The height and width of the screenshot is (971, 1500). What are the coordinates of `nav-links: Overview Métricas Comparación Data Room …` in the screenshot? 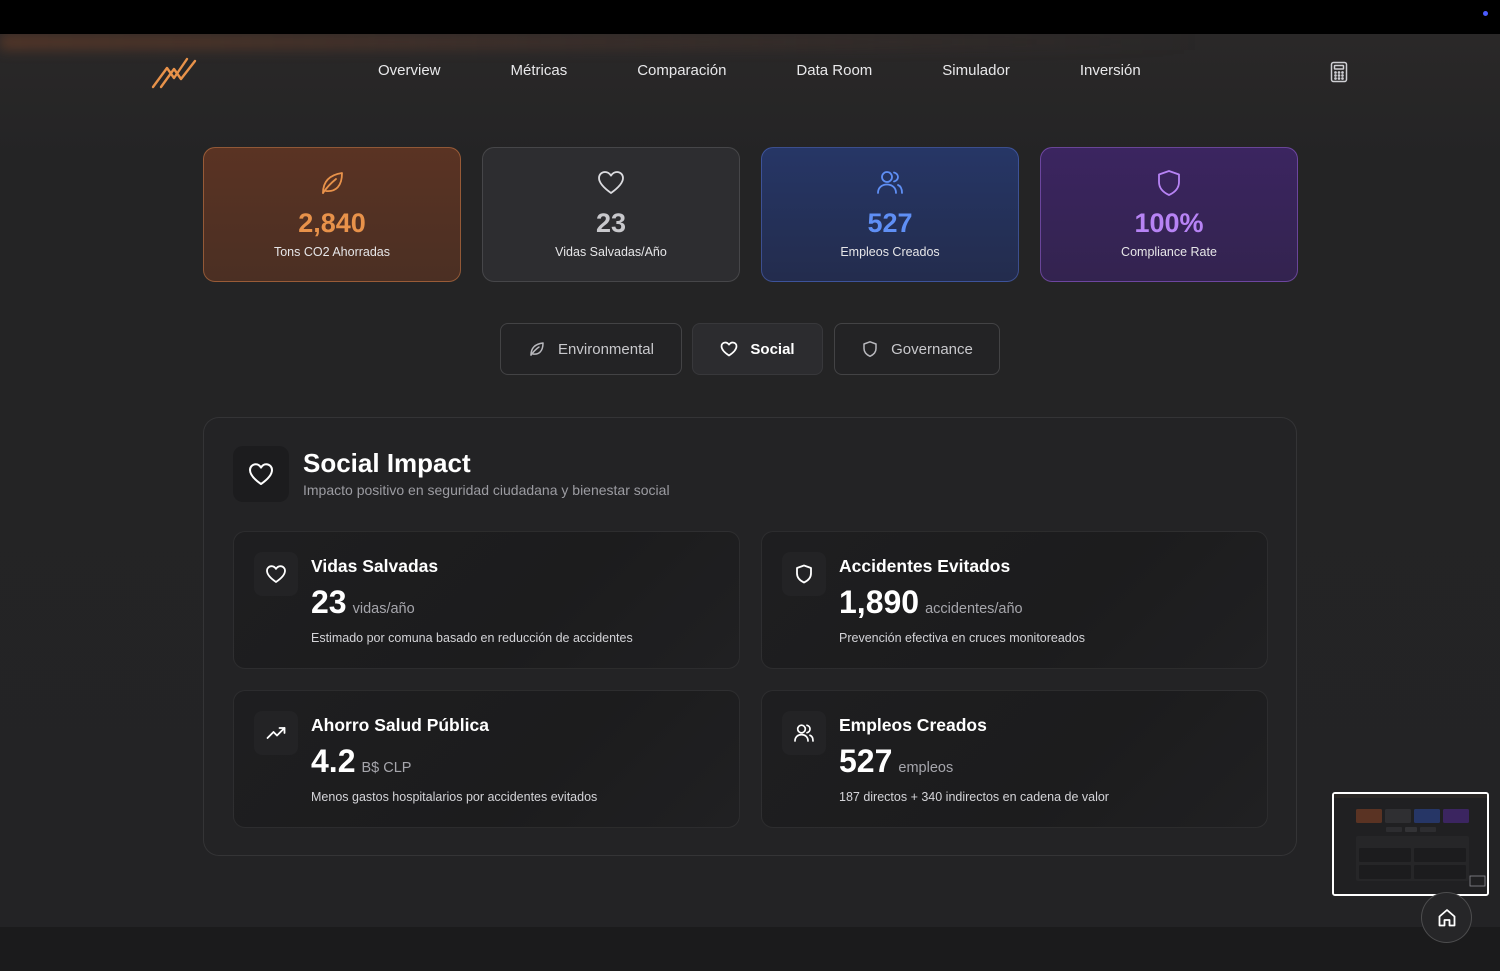 It's located at (759, 73).